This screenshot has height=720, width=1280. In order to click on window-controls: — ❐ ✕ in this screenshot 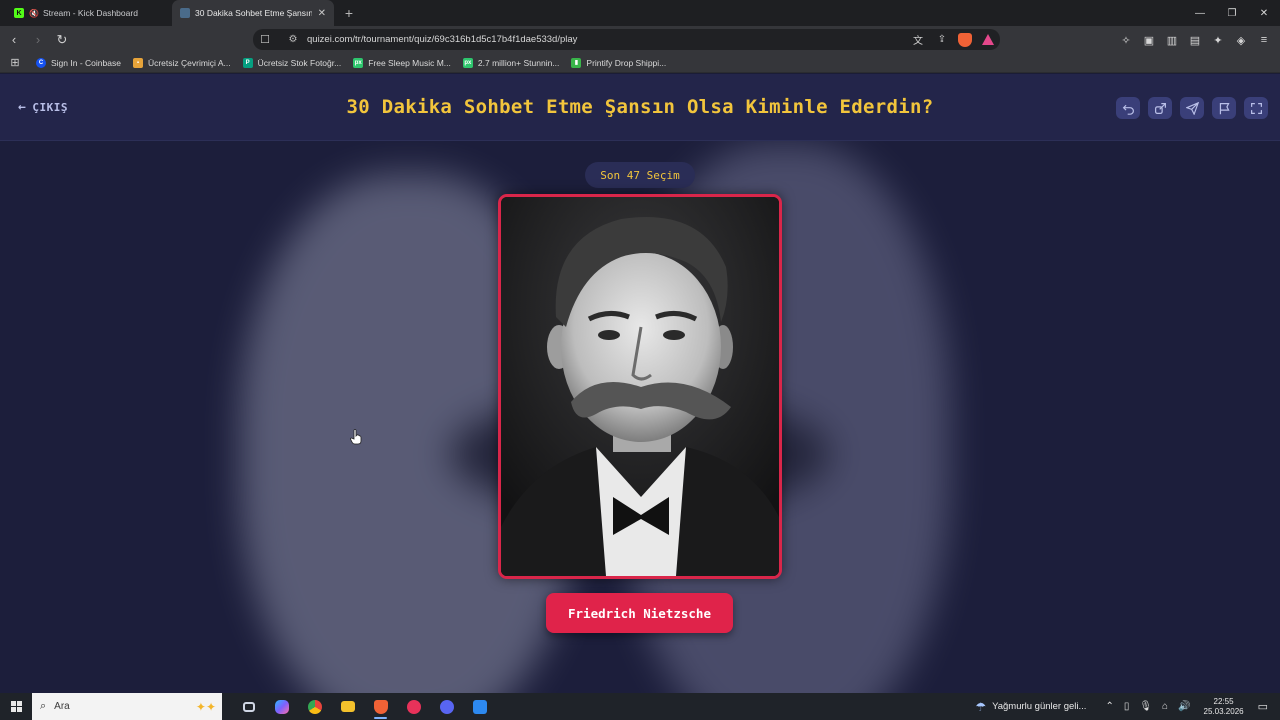, I will do `click(1232, 13)`.